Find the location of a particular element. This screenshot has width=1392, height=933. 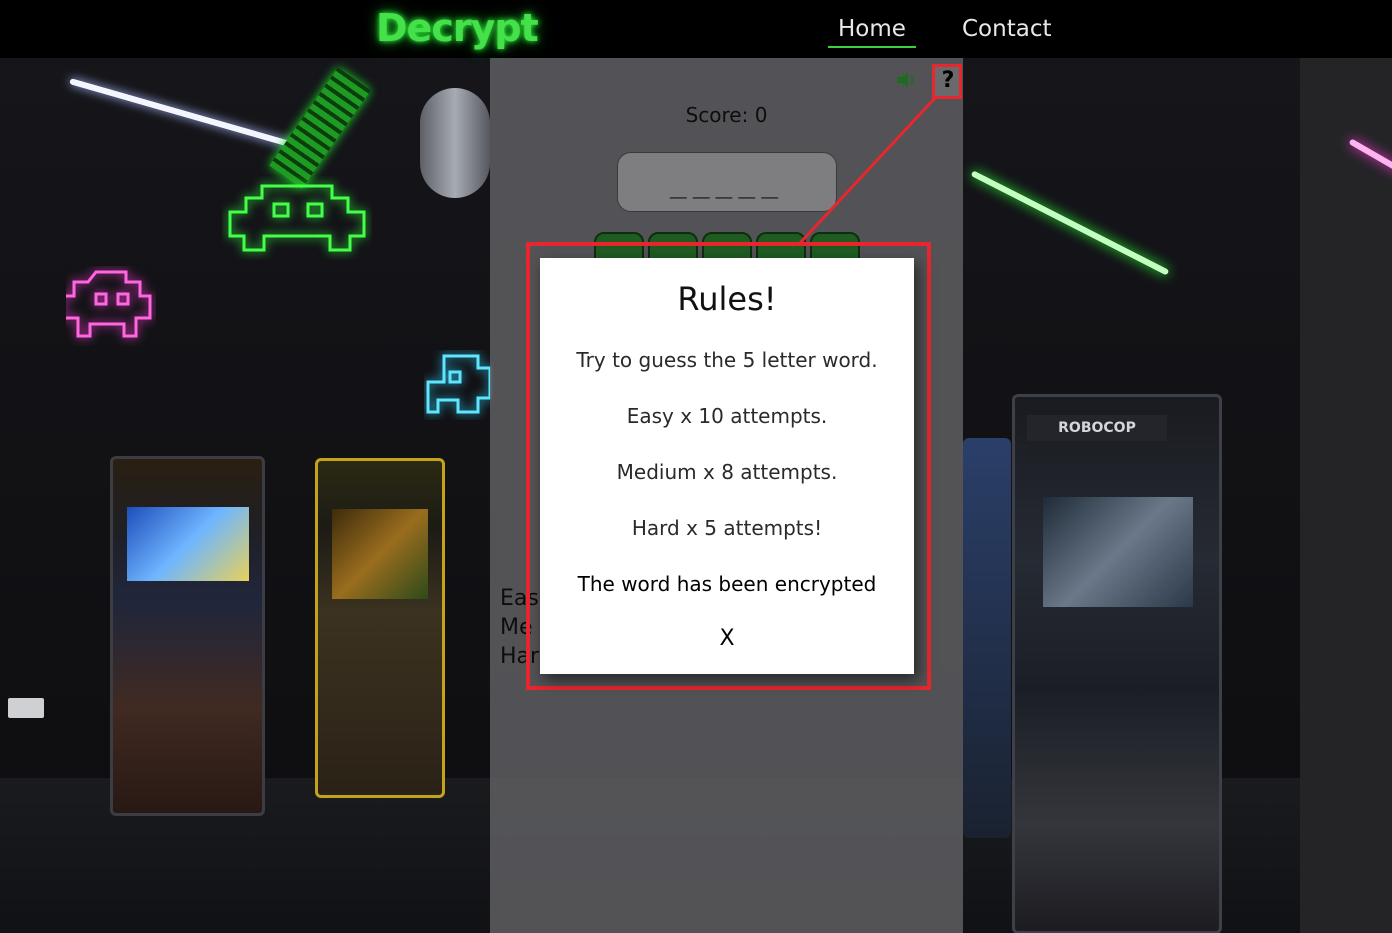

rule-line: Easy x 10 attempts. is located at coordinates (727, 416).